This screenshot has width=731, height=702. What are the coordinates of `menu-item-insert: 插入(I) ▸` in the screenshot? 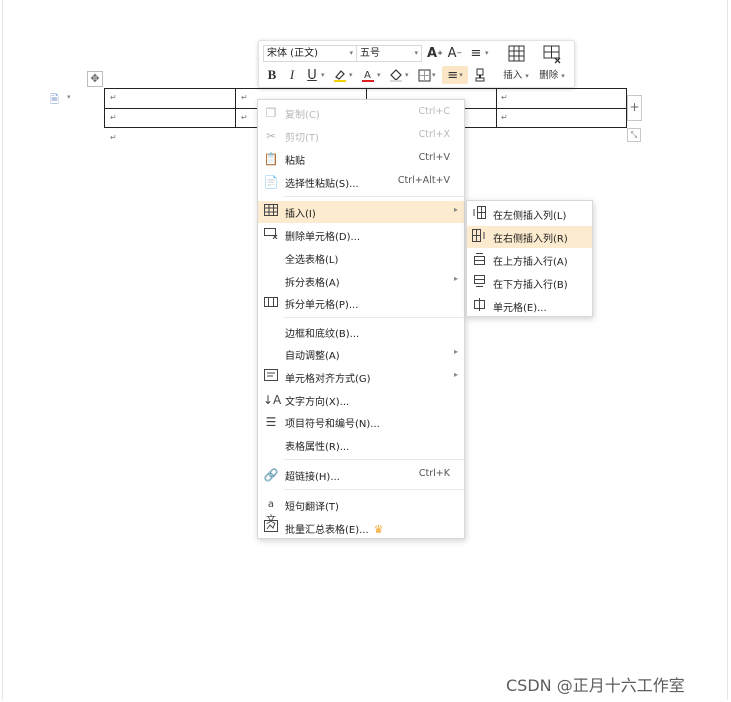 It's located at (361, 212).